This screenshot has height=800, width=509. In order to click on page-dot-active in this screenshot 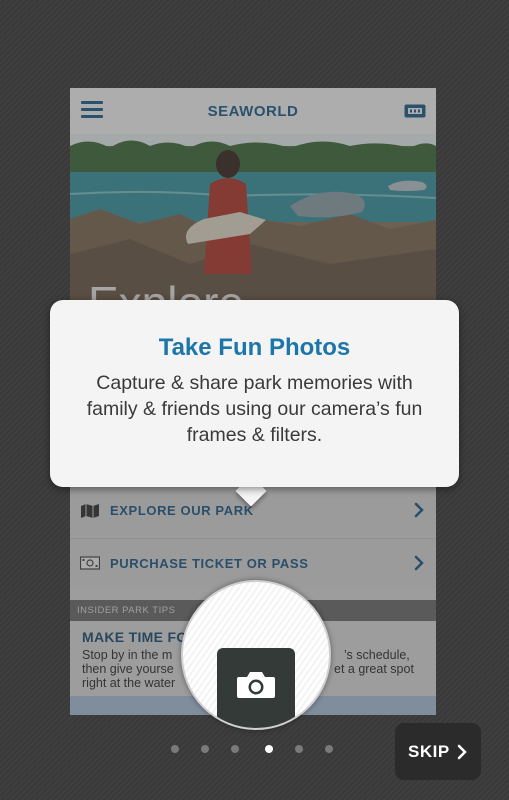, I will do `click(269, 749)`.